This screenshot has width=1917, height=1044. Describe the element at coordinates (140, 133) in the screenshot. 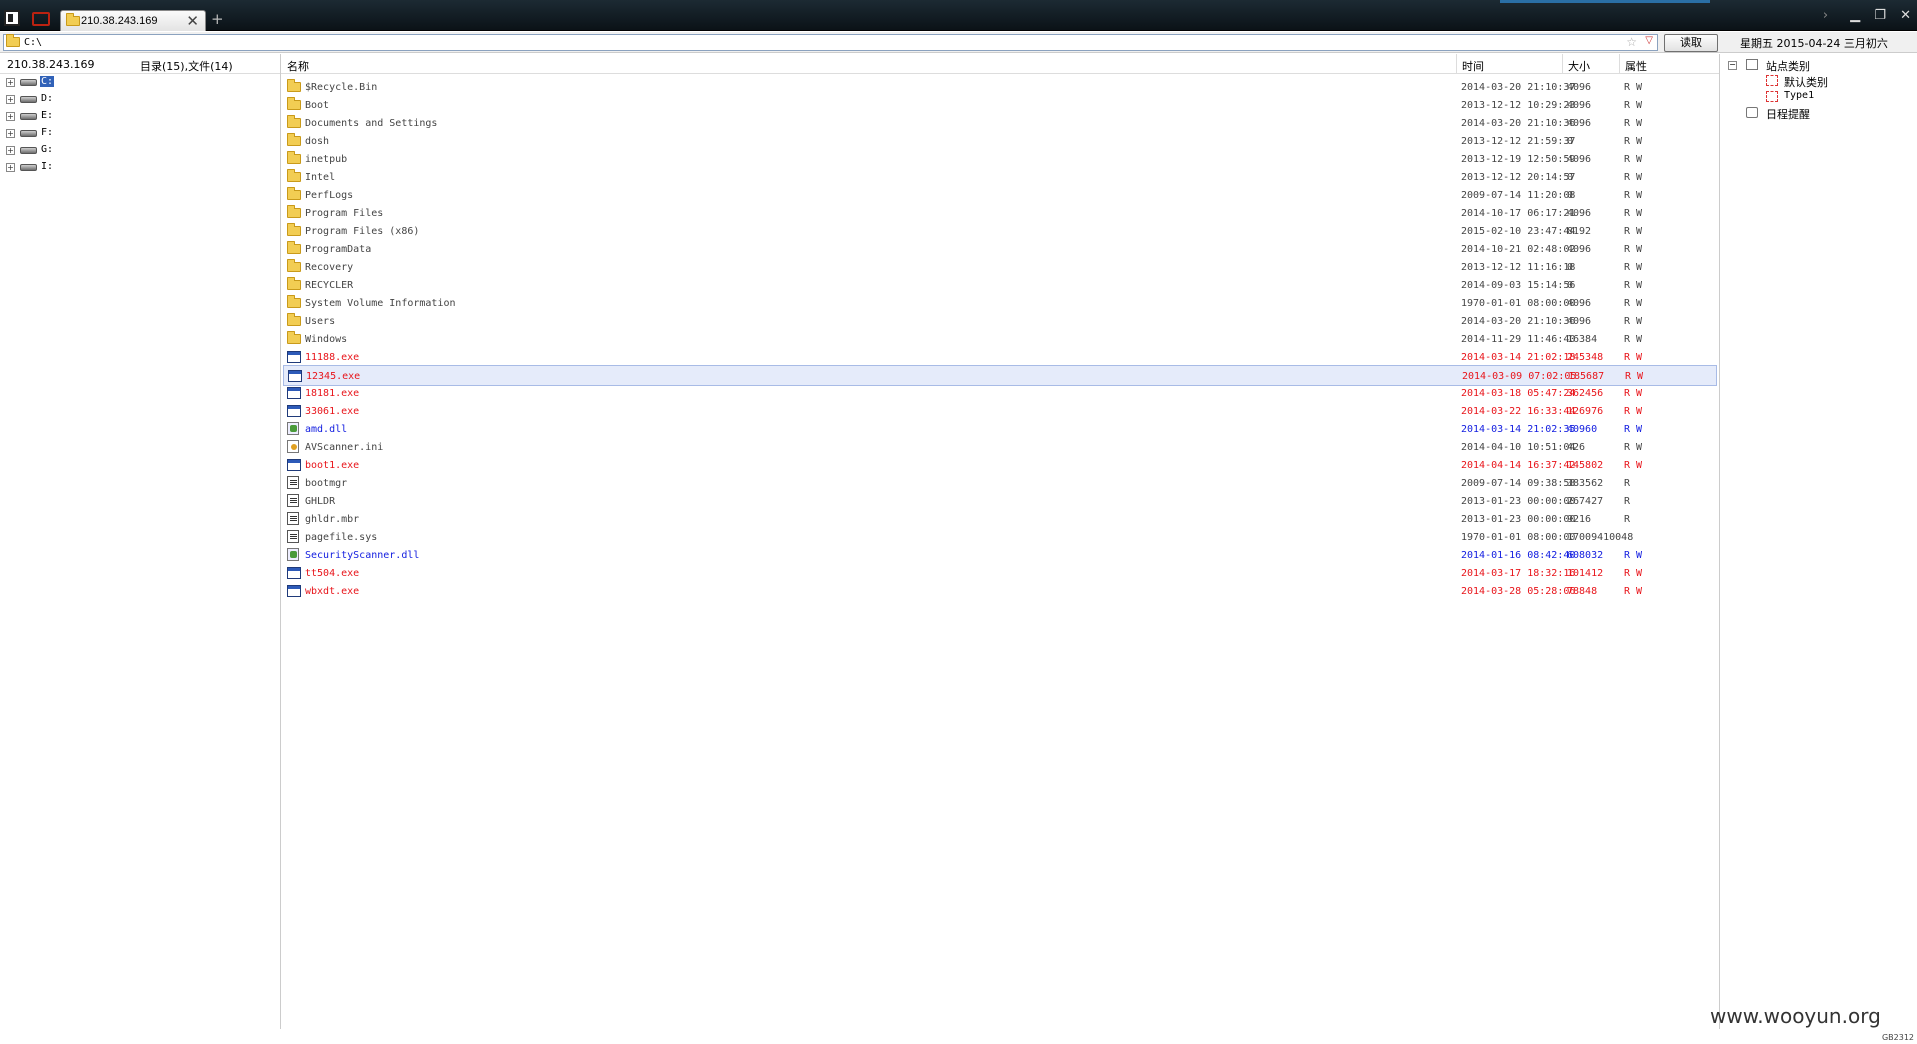

I see `tree-item-drive: + F:` at that location.